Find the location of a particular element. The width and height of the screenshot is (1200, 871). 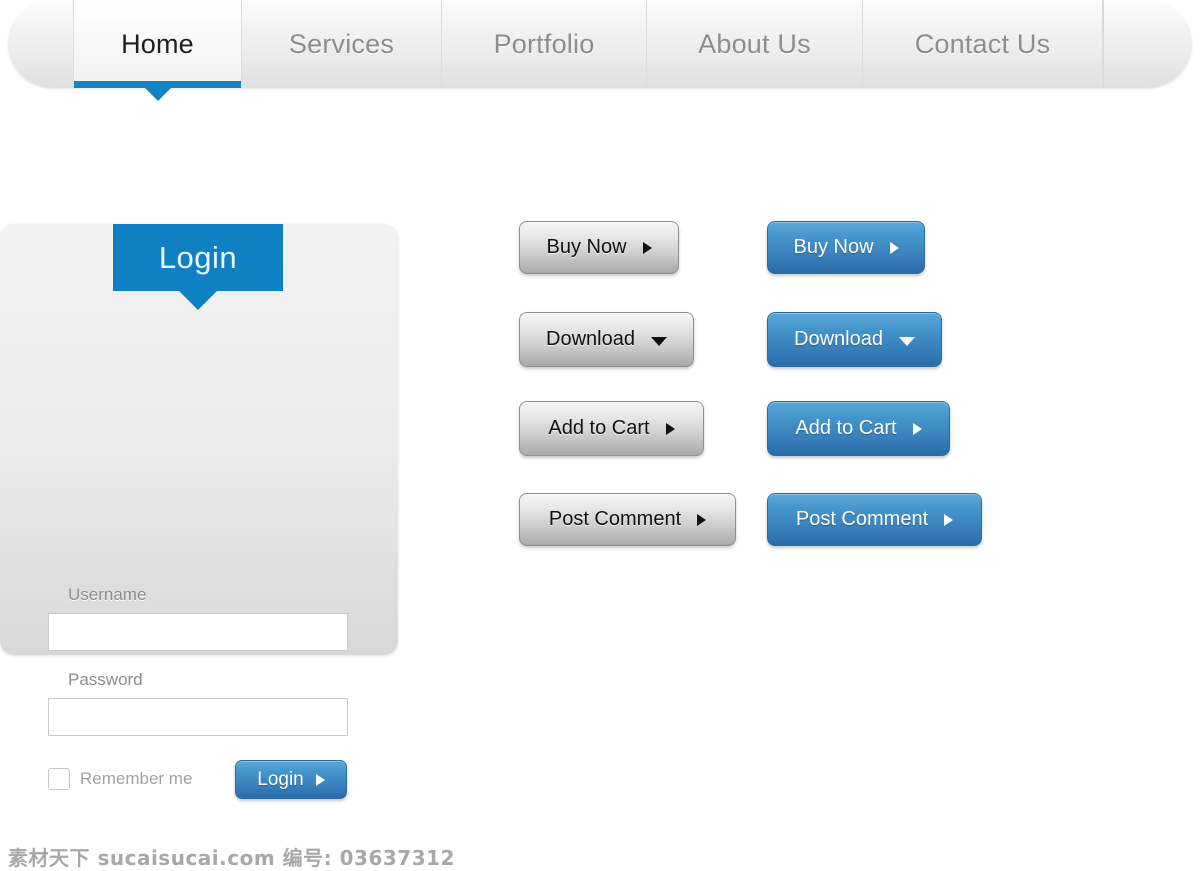

download-button-blue: Download is located at coordinates (854, 339).